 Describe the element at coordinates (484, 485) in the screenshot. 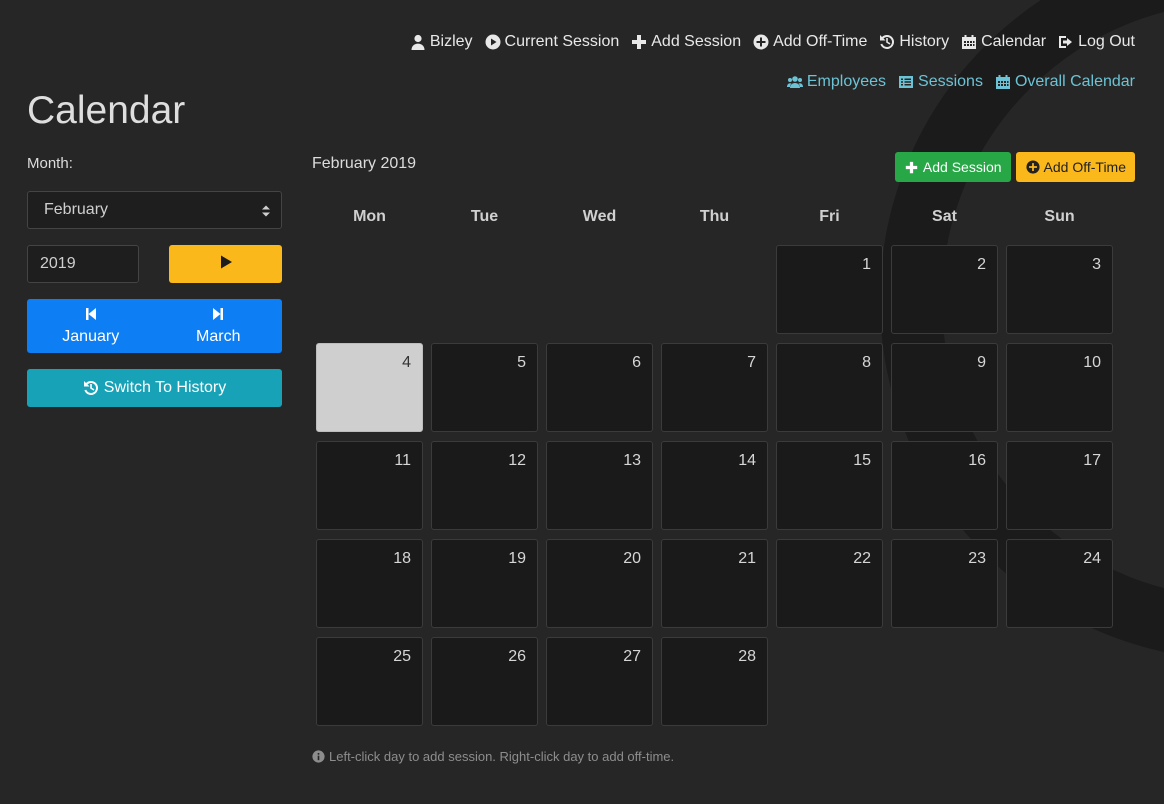

I see `calendar-day: 12` at that location.